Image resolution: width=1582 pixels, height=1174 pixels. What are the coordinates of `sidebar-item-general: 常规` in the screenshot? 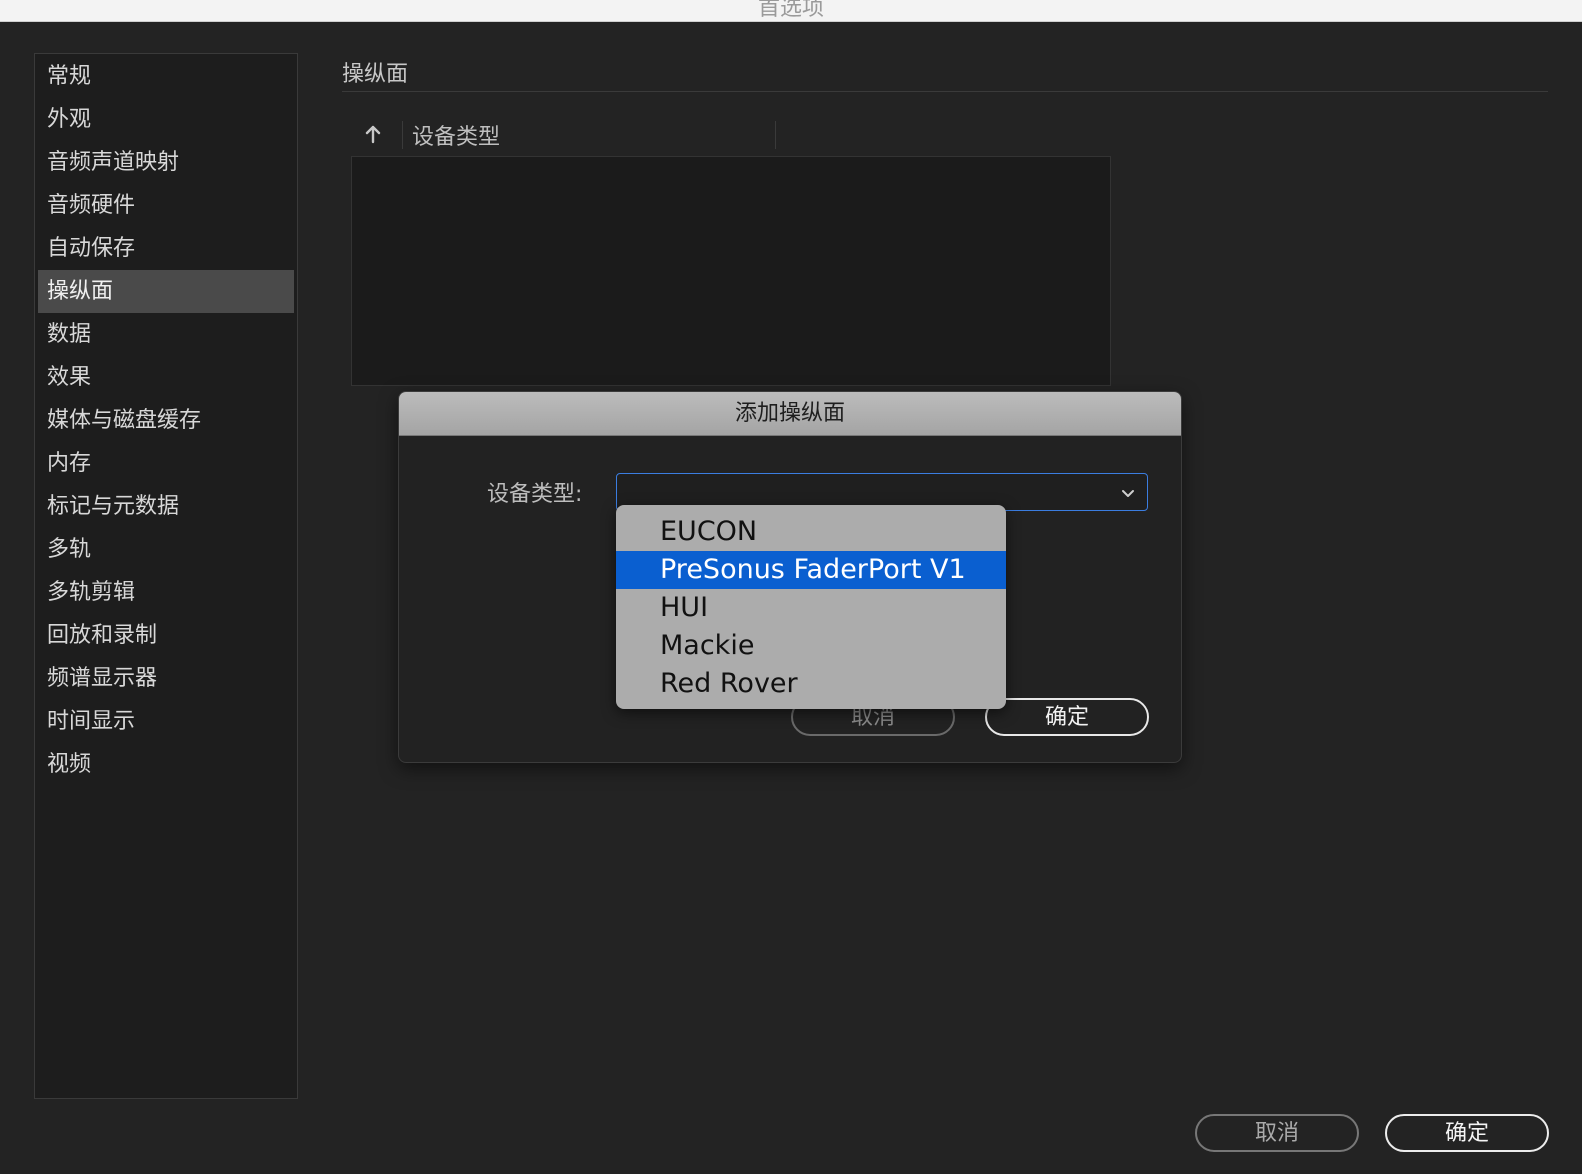 It's located at (166, 76).